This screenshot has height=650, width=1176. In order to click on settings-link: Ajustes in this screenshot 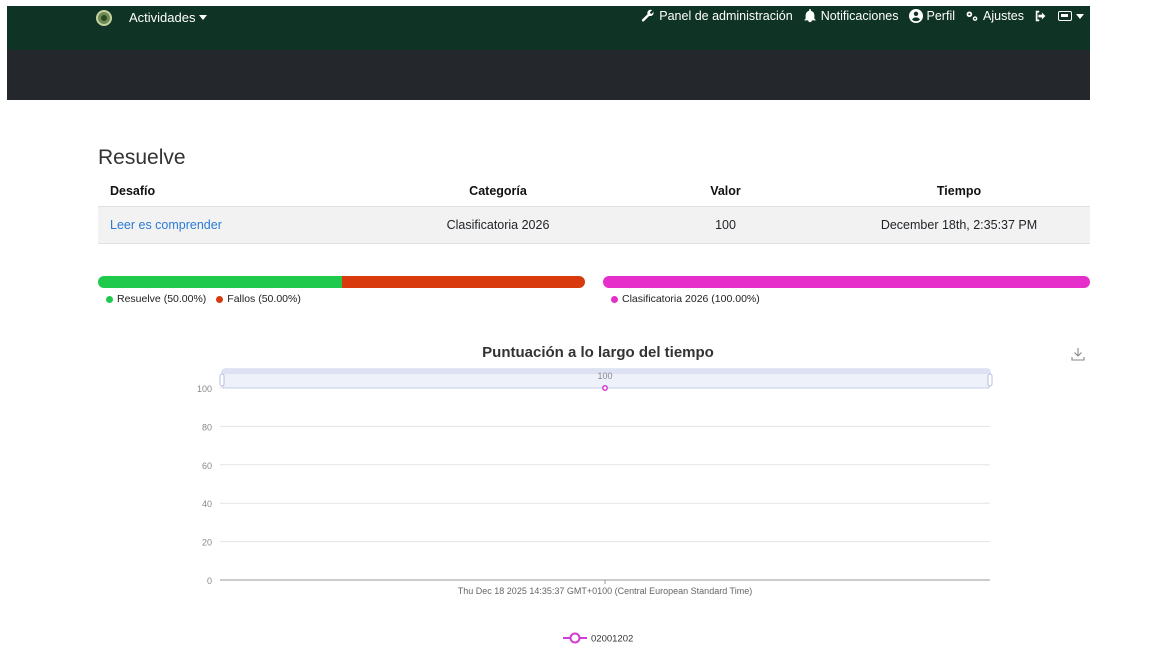, I will do `click(994, 16)`.